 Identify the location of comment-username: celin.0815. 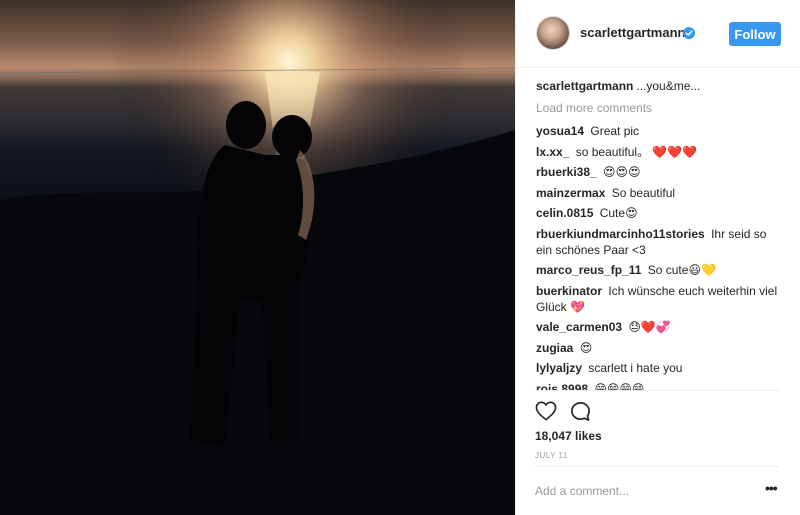
(564, 213).